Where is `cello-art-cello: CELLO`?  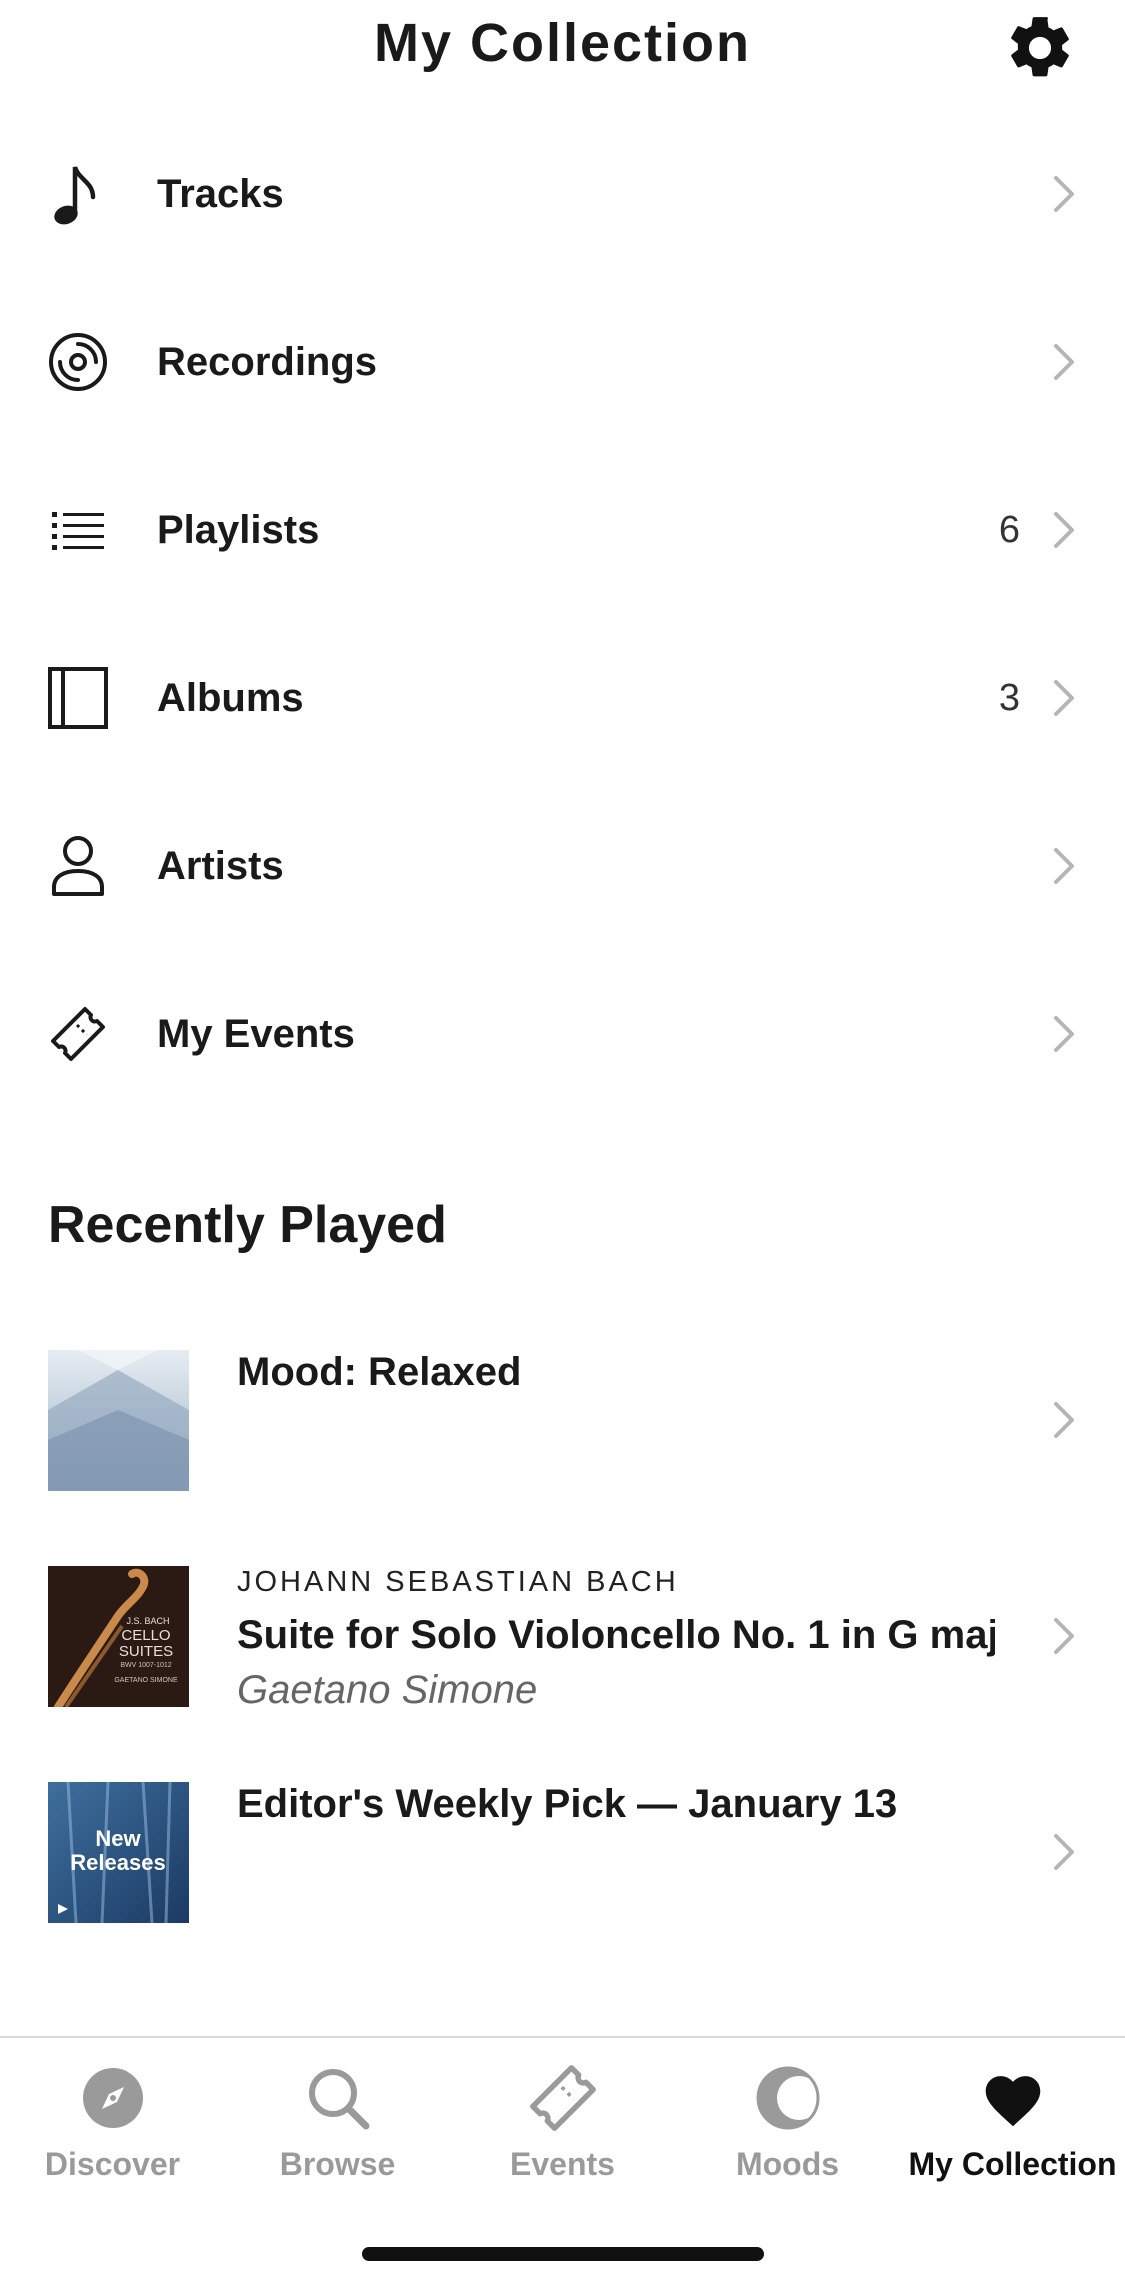 cello-art-cello: CELLO is located at coordinates (145, 1635).